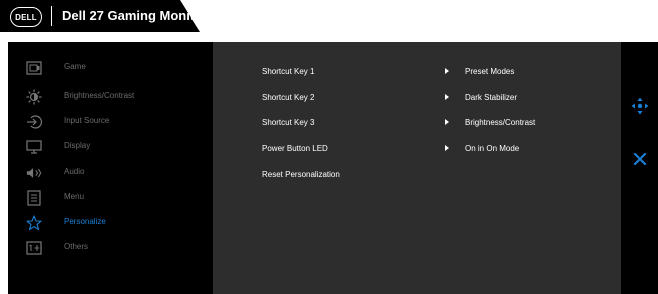 The image size is (658, 294). What do you see at coordinates (135, 15) in the screenshot?
I see `monitor-title: Dell 27 Gaming Monitor` at bounding box center [135, 15].